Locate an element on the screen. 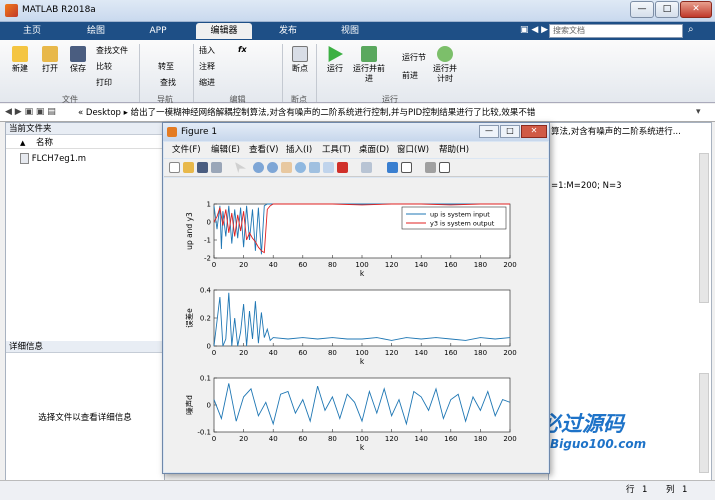 This screenshot has height=500, width=715. insert-colorbar-icon is located at coordinates (392, 167).